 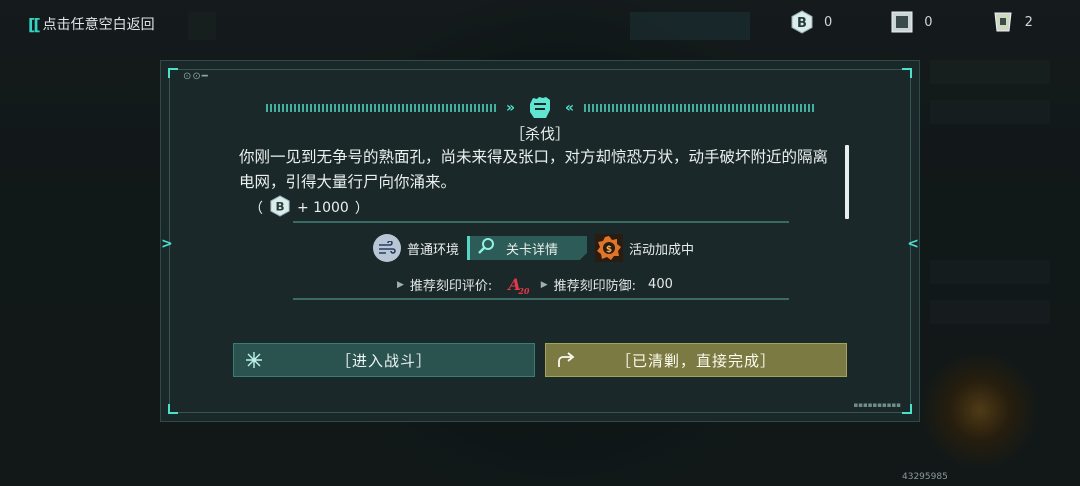 I want to click on left-arrow-icon: >, so click(x=167, y=244).